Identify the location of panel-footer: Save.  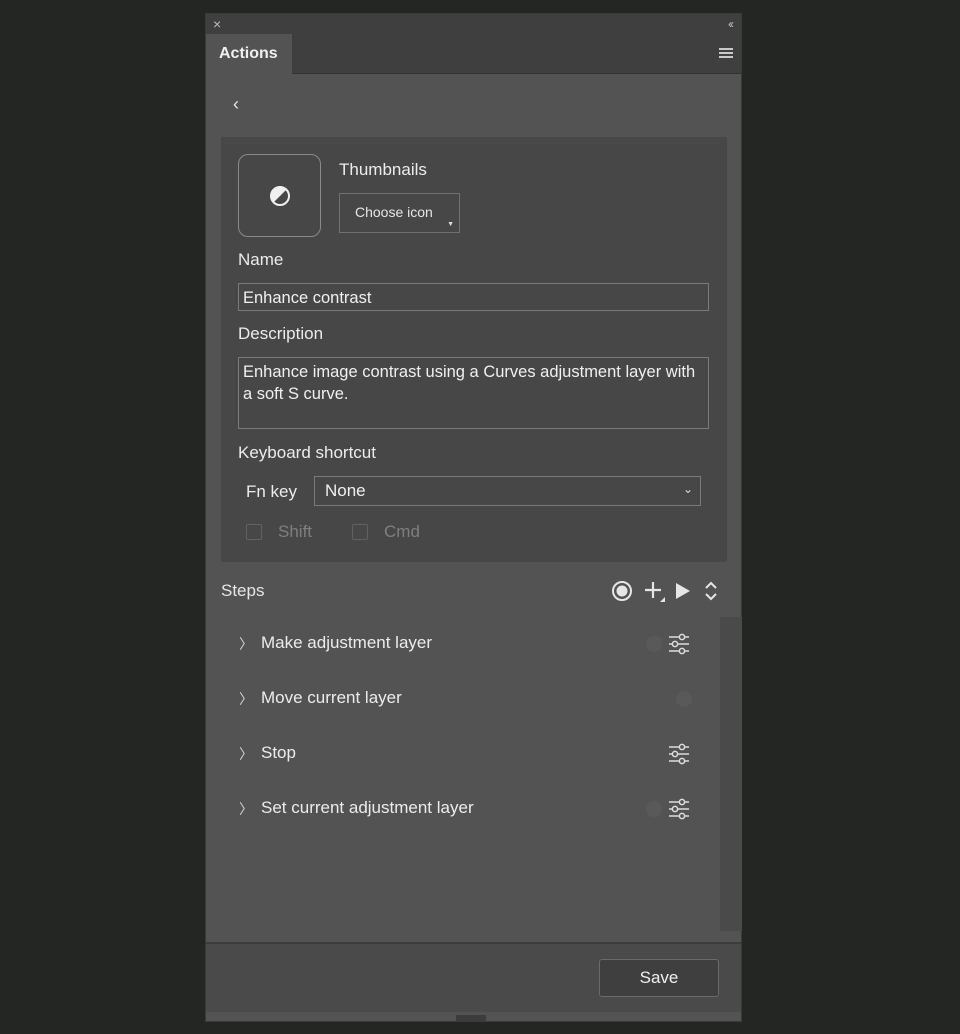
(473, 977).